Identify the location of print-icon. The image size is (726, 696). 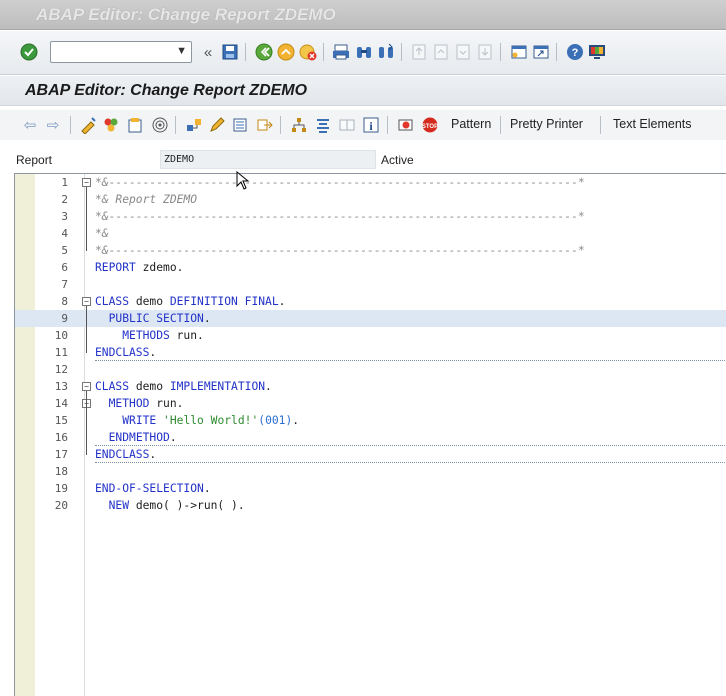
(341, 52).